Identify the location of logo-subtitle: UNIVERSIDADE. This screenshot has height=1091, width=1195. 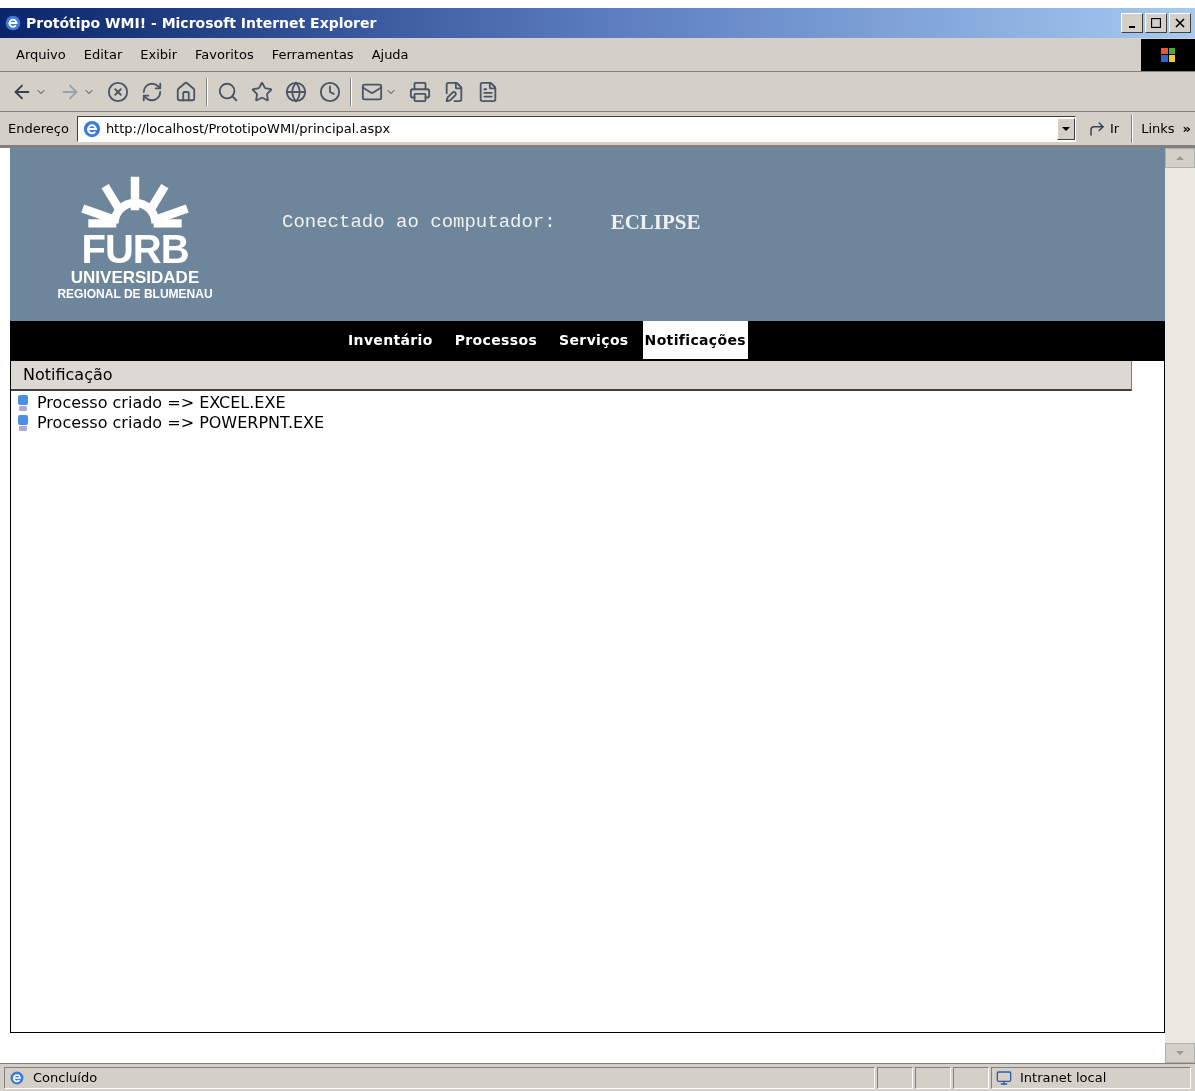
(135, 277).